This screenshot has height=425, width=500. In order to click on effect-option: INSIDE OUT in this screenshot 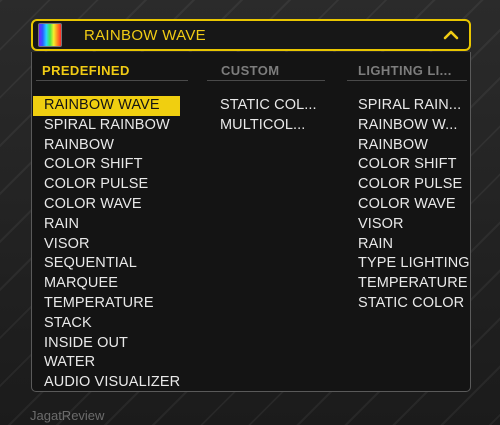, I will do `click(106, 344)`.